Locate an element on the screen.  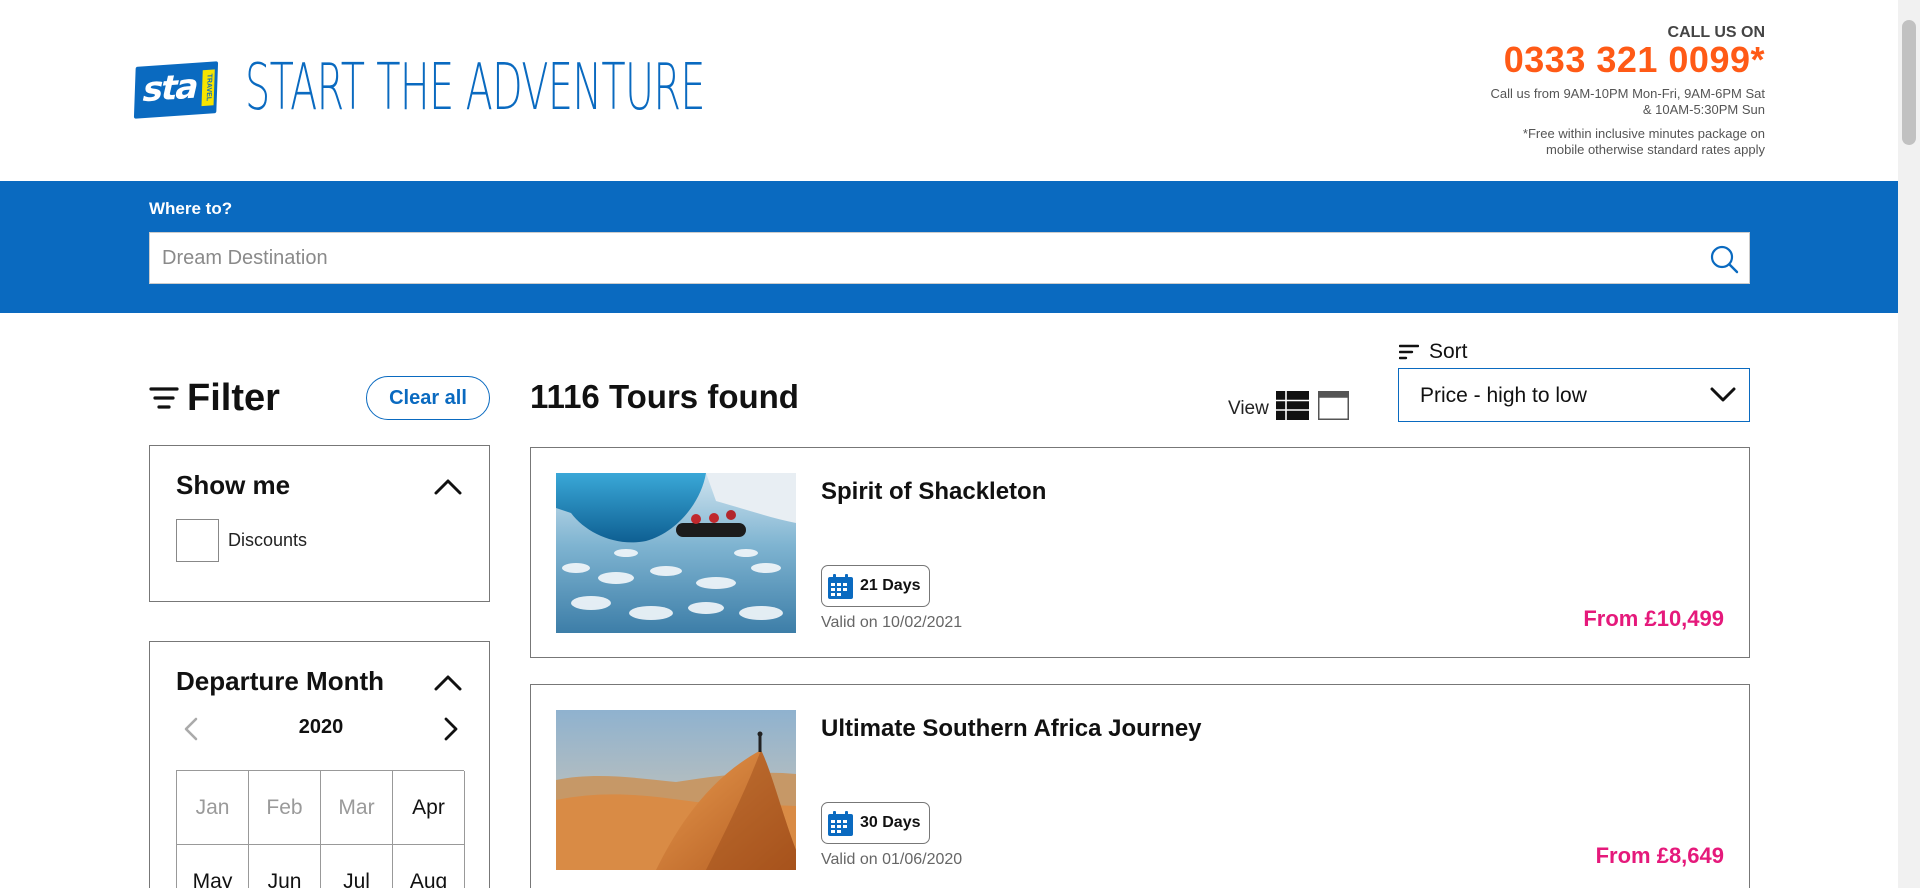
clear-all-button: Clear all is located at coordinates (428, 398).